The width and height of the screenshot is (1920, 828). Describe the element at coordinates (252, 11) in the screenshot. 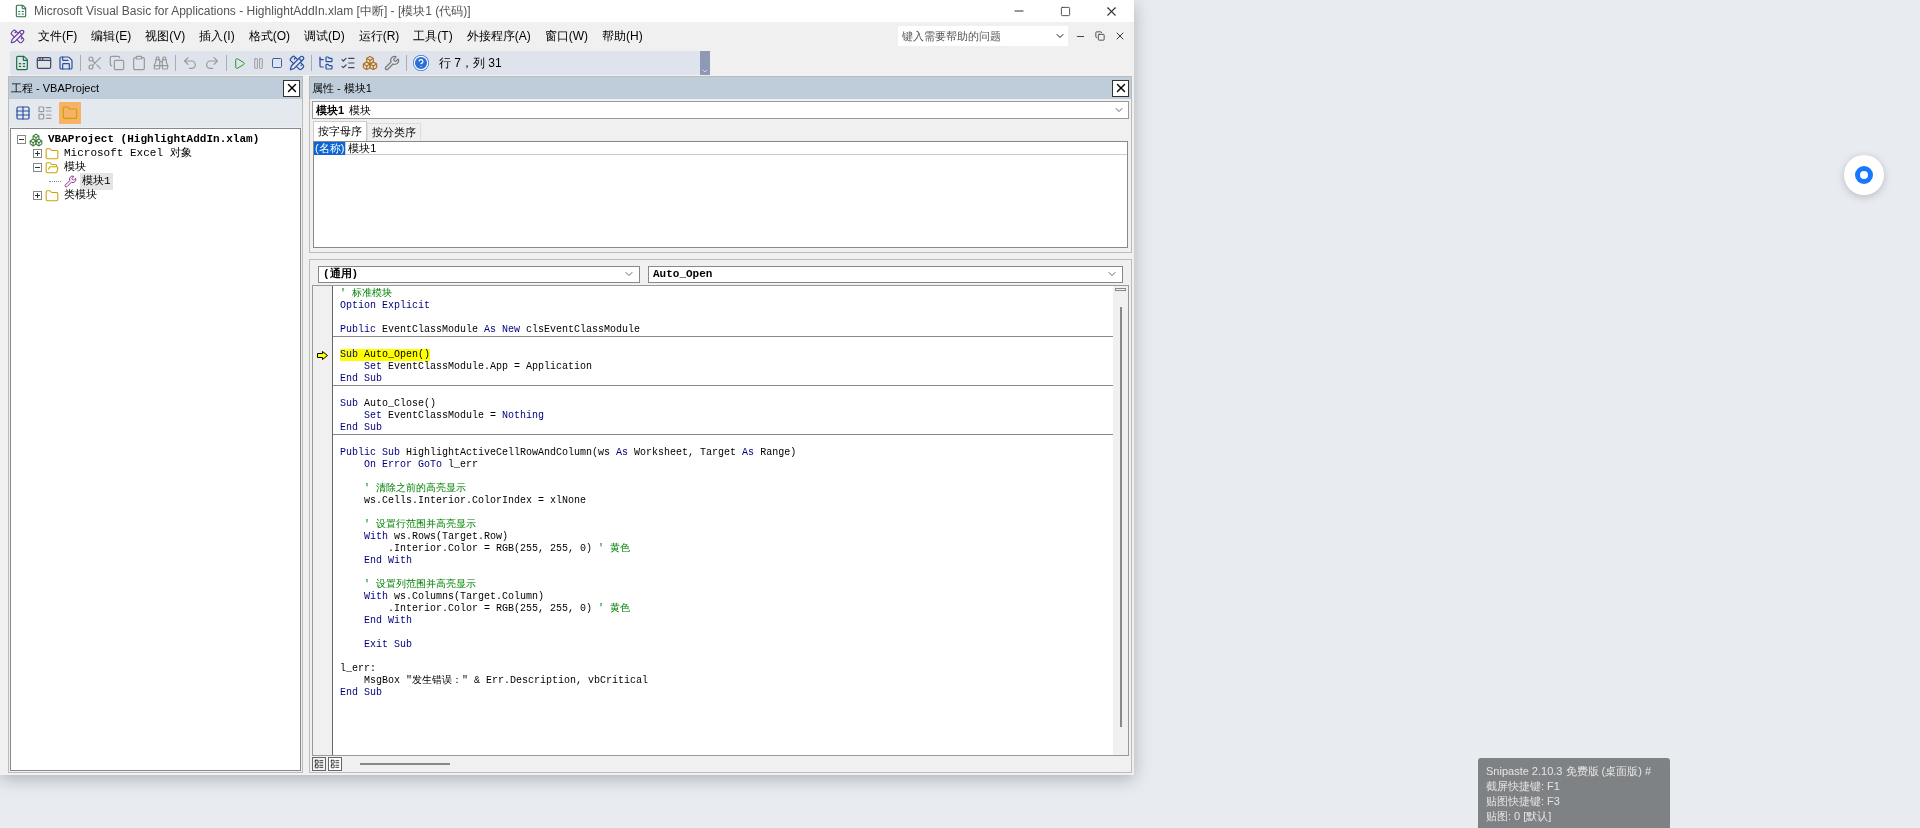

I see `window-title: Microsoft Visual Basic for Applications - HighlightAddIn.xlam [中断] - [模块1 (代码)]` at that location.